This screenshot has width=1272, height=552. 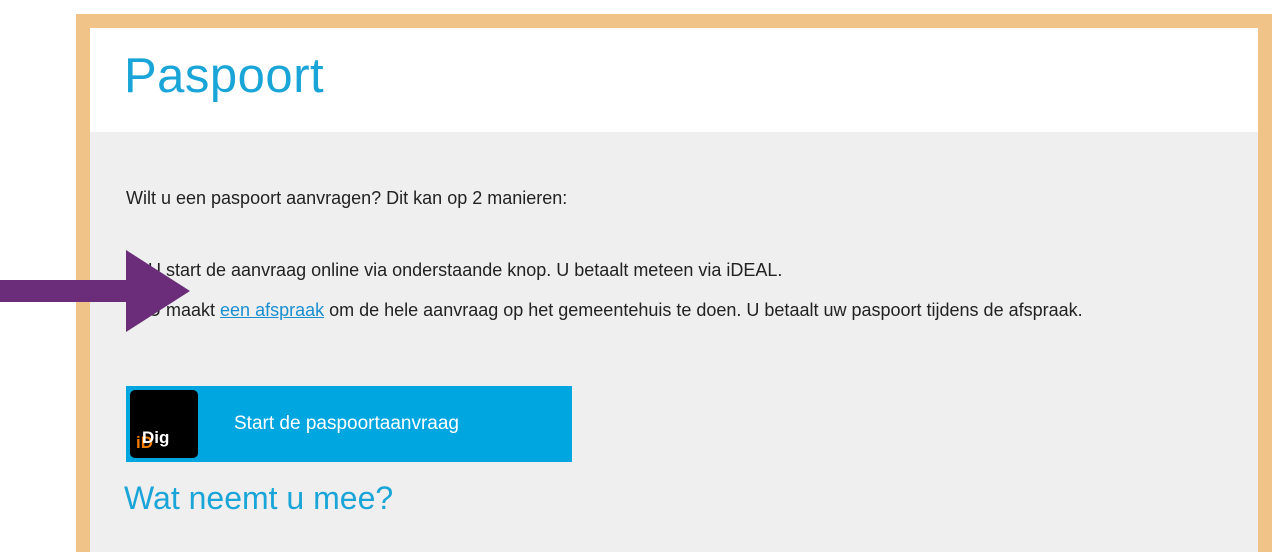 What do you see at coordinates (259, 498) in the screenshot?
I see `section-heading: Wat neemt u mee?` at bounding box center [259, 498].